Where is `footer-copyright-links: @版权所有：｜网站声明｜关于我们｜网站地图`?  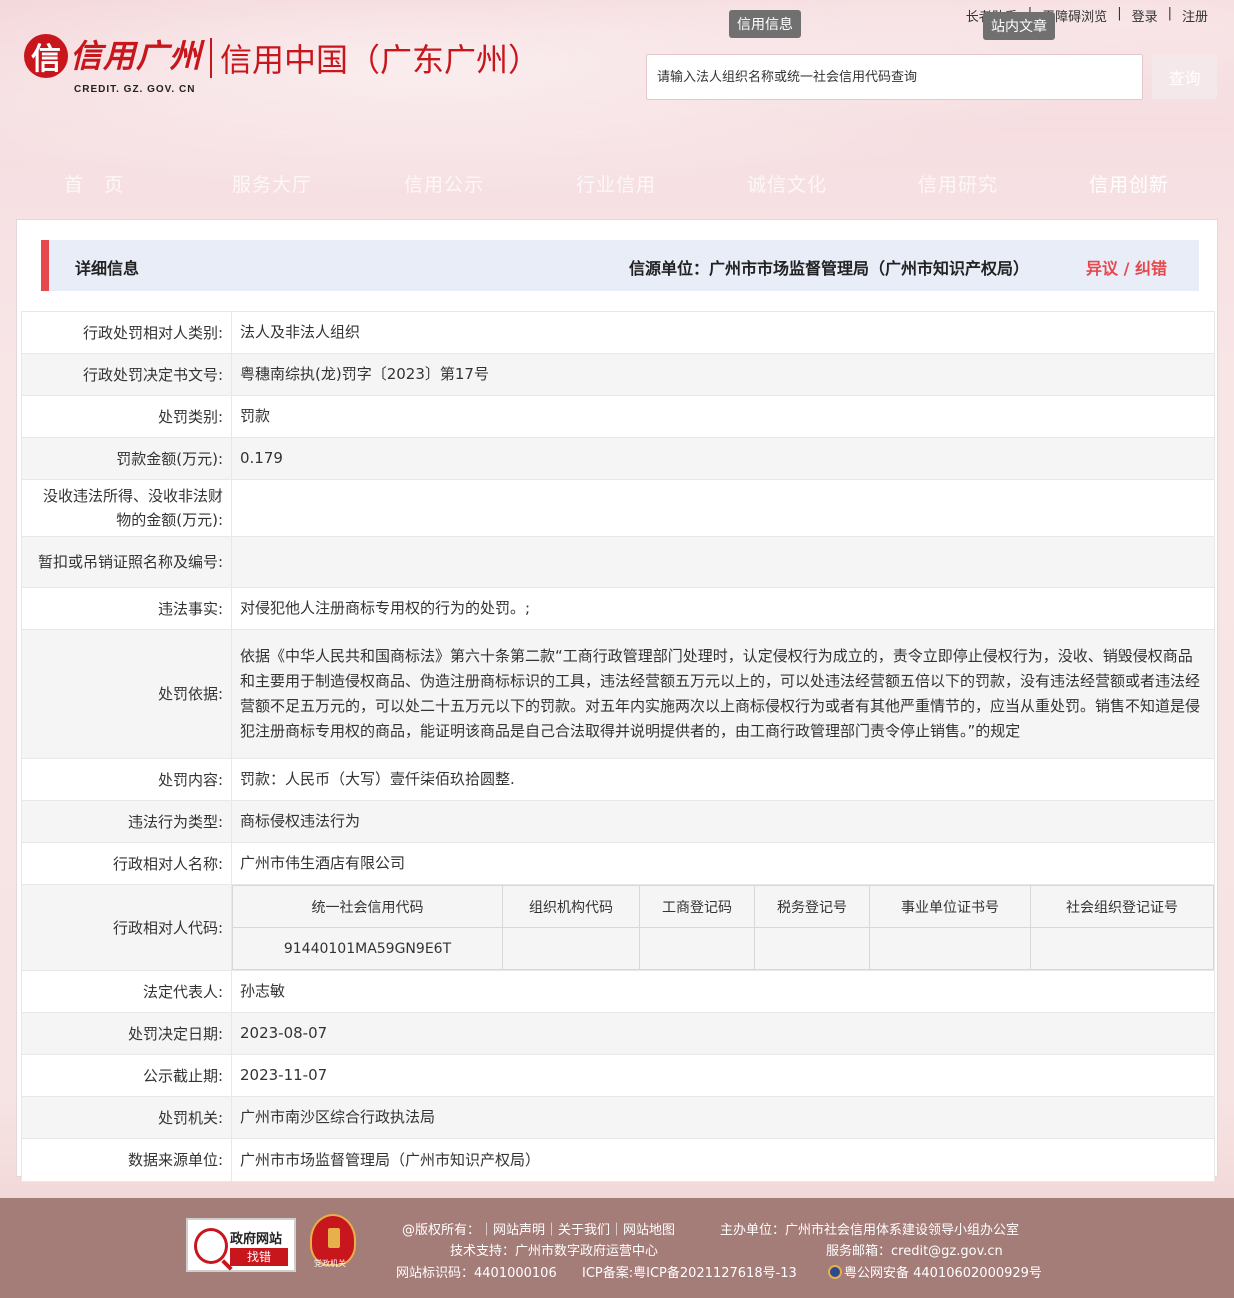
footer-copyright-links: @版权所有：｜网站声明｜关于我们｜网站地图 is located at coordinates (538, 1228).